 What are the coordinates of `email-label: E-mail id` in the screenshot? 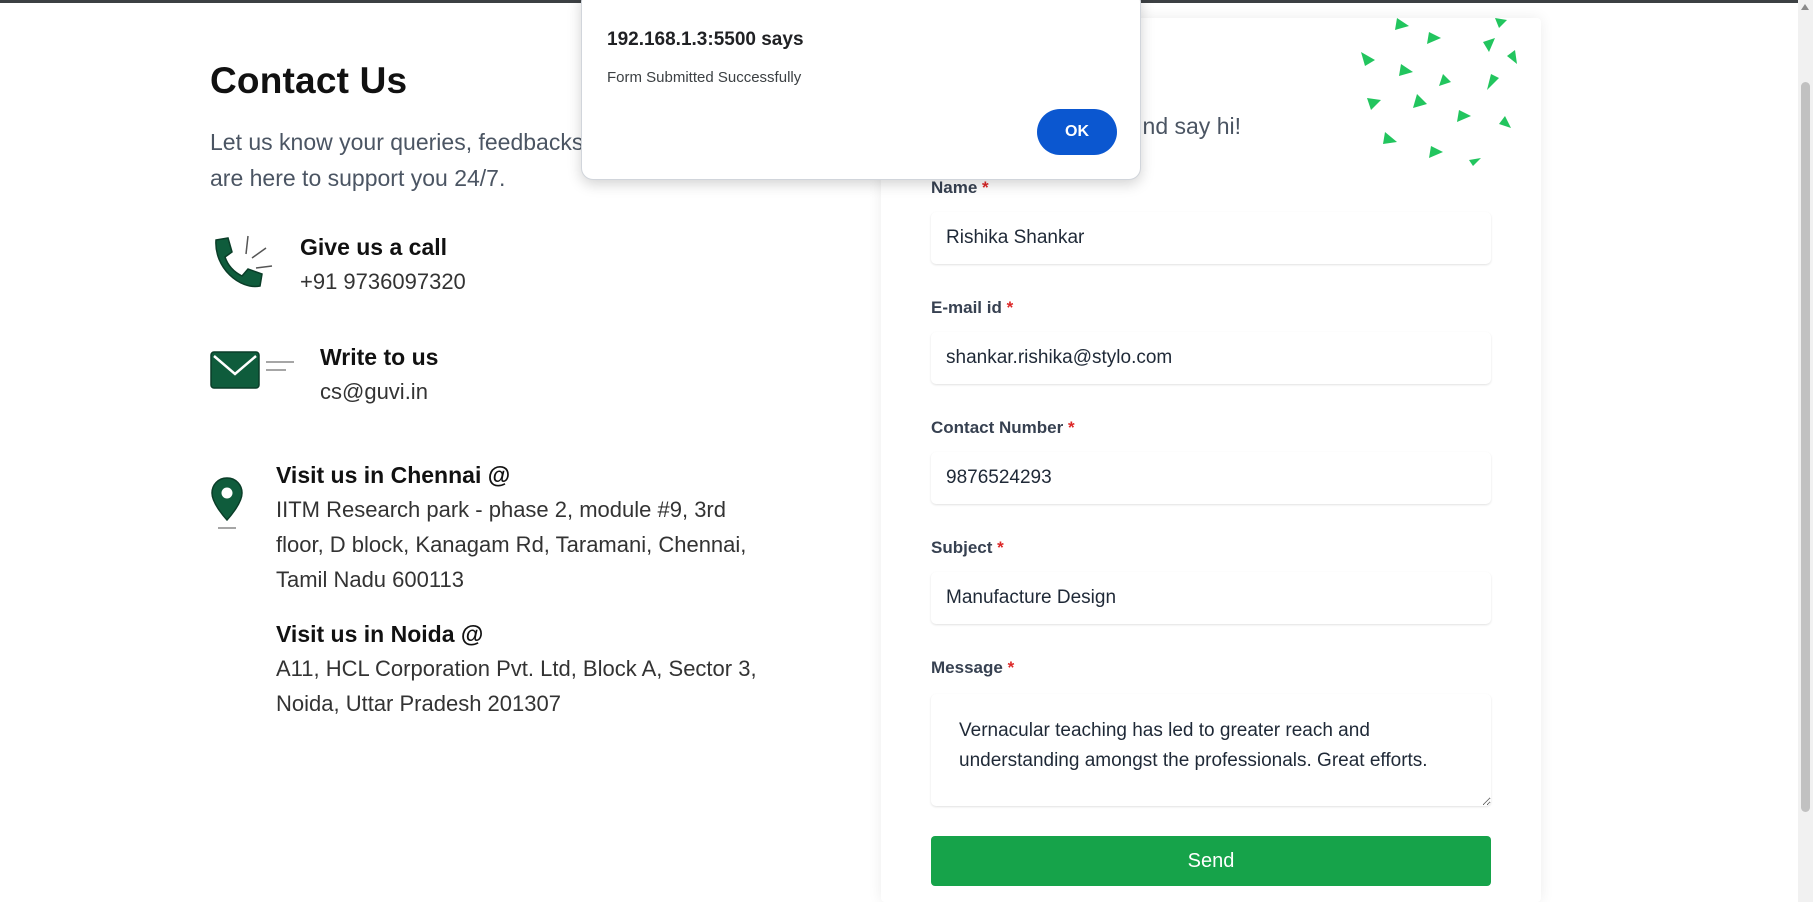 It's located at (966, 307).